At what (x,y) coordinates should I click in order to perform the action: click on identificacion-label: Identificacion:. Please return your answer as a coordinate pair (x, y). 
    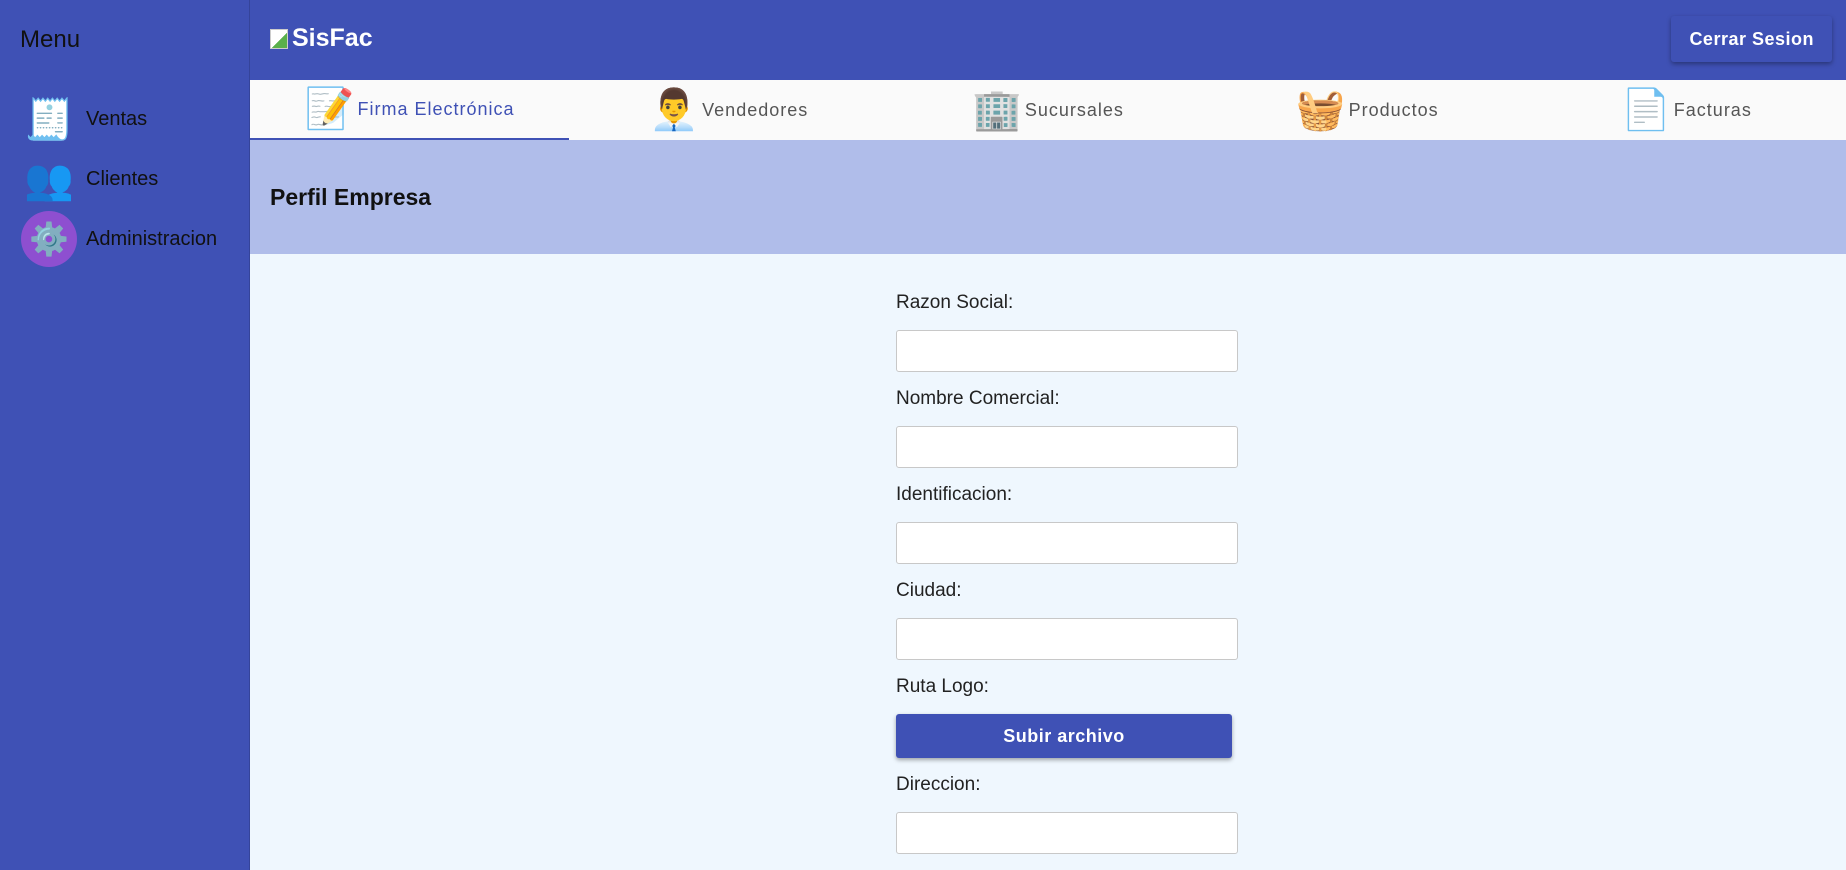
    Looking at the image, I should click on (954, 494).